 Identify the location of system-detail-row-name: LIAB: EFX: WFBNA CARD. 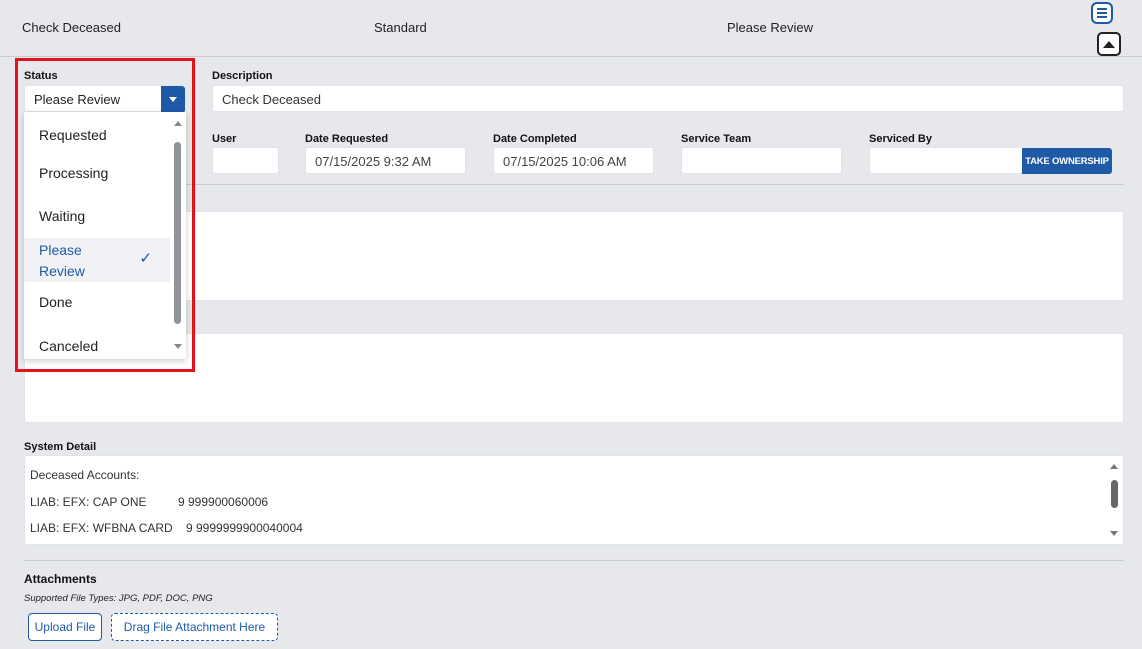
(101, 528).